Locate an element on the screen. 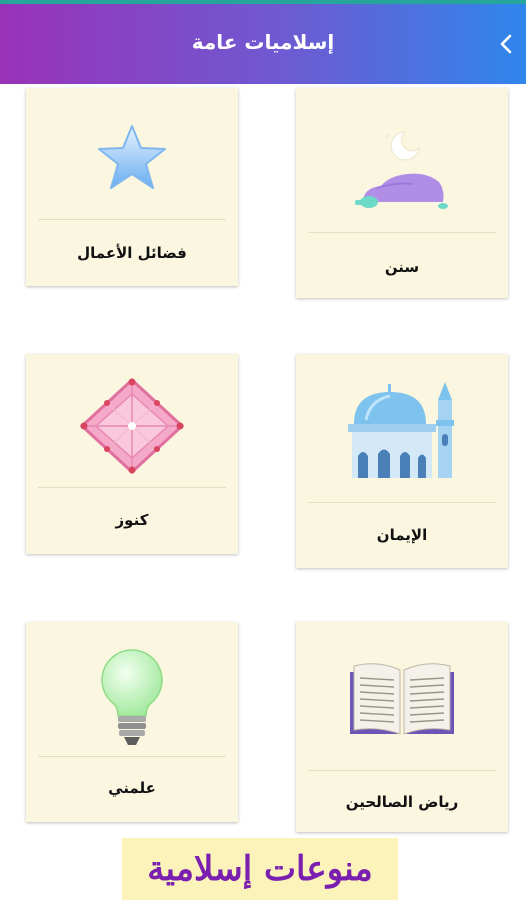 The height and width of the screenshot is (900, 526). card-label: علمني is located at coordinates (132, 788).